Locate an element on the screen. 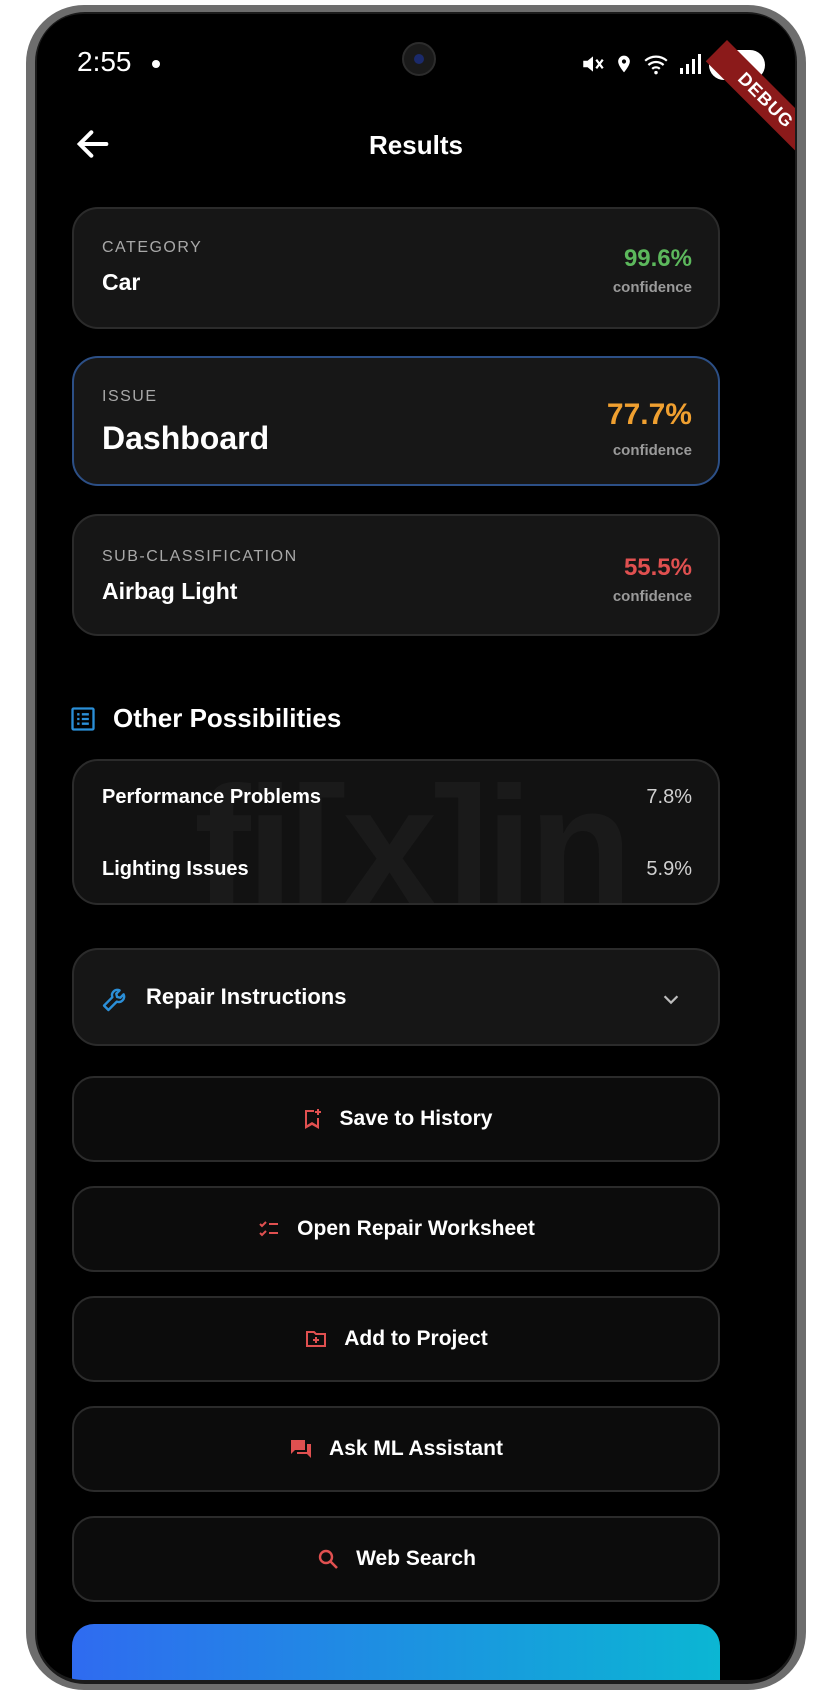  ask-ml-assistant-button: Ask ML Assistant is located at coordinates (396, 1449).